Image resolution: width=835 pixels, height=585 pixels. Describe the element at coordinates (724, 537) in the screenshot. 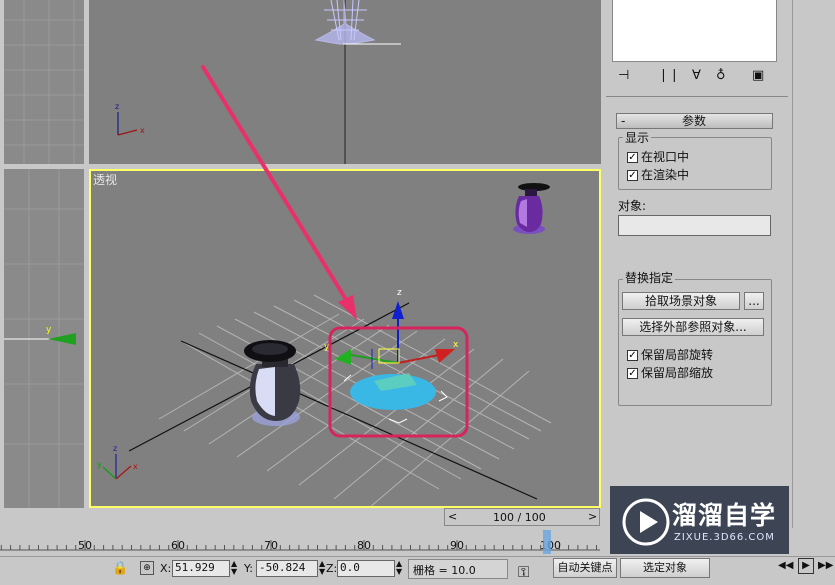

I see `watermark-url: ZIXUE.3D66.COM` at that location.